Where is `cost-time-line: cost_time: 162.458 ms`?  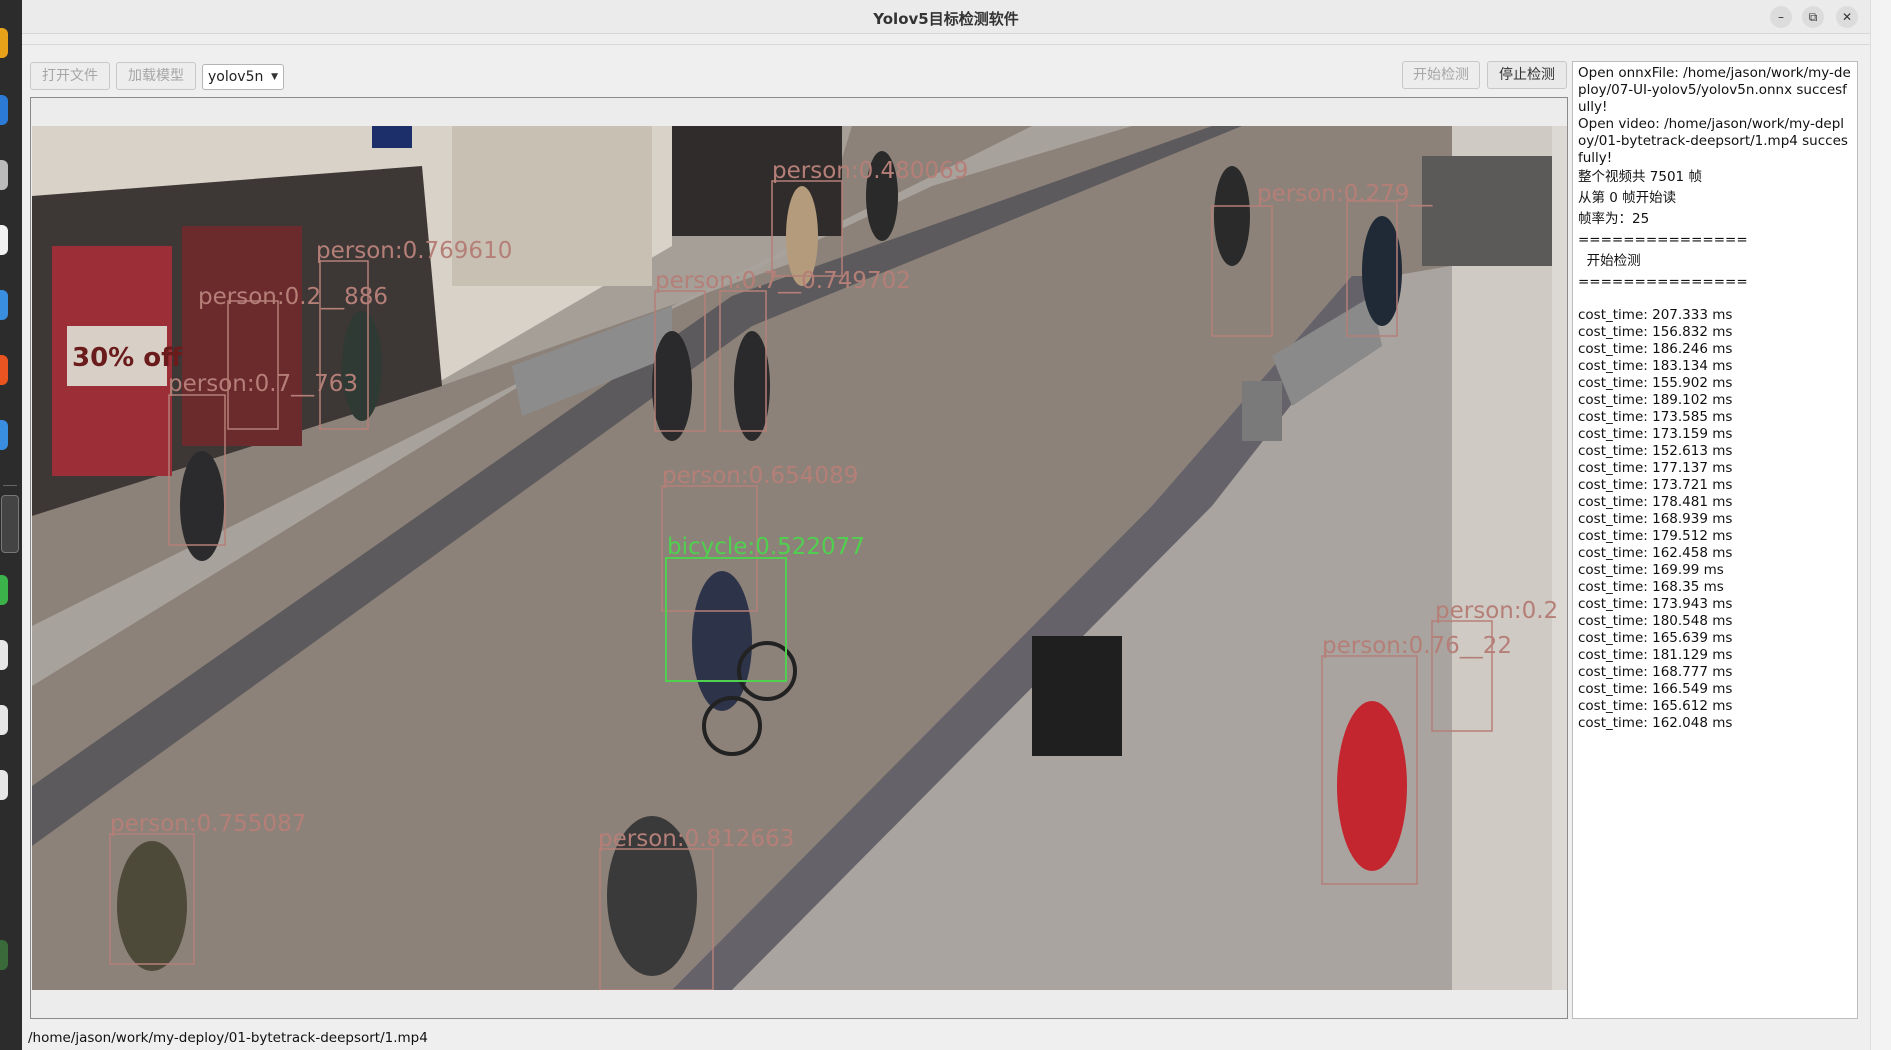 cost-time-line: cost_time: 162.458 ms is located at coordinates (1655, 553).